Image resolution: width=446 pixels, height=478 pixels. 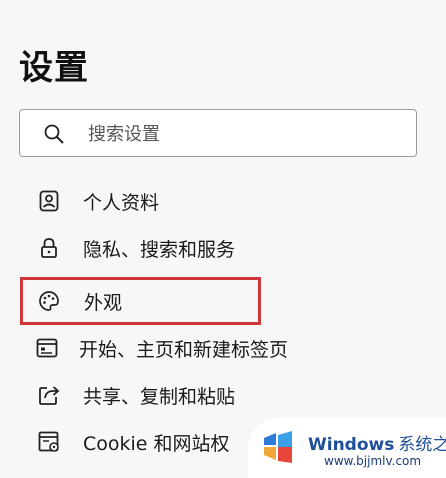 I want to click on windows-logo-icon, so click(x=278, y=447).